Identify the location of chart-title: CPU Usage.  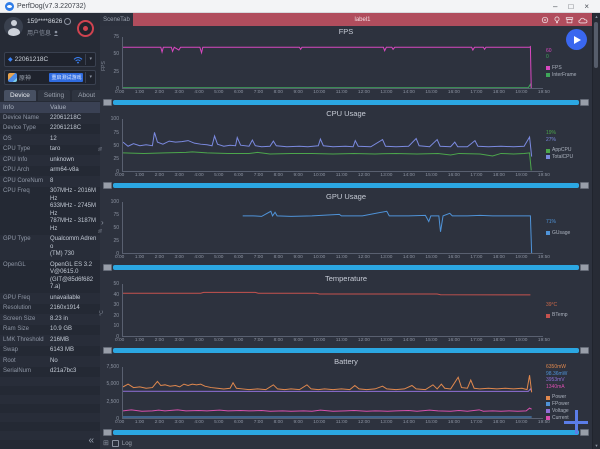
(346, 114).